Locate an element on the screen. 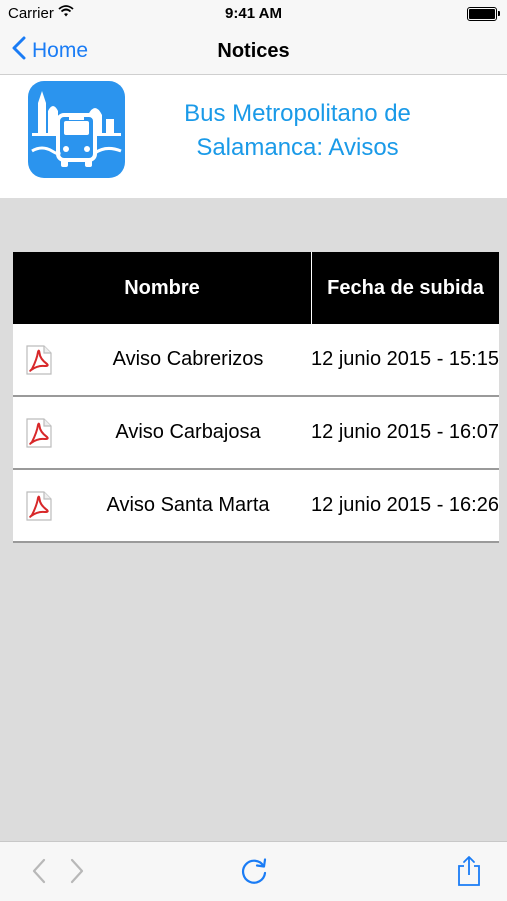 The width and height of the screenshot is (507, 901). clock: 9:41 AM is located at coordinates (253, 13).